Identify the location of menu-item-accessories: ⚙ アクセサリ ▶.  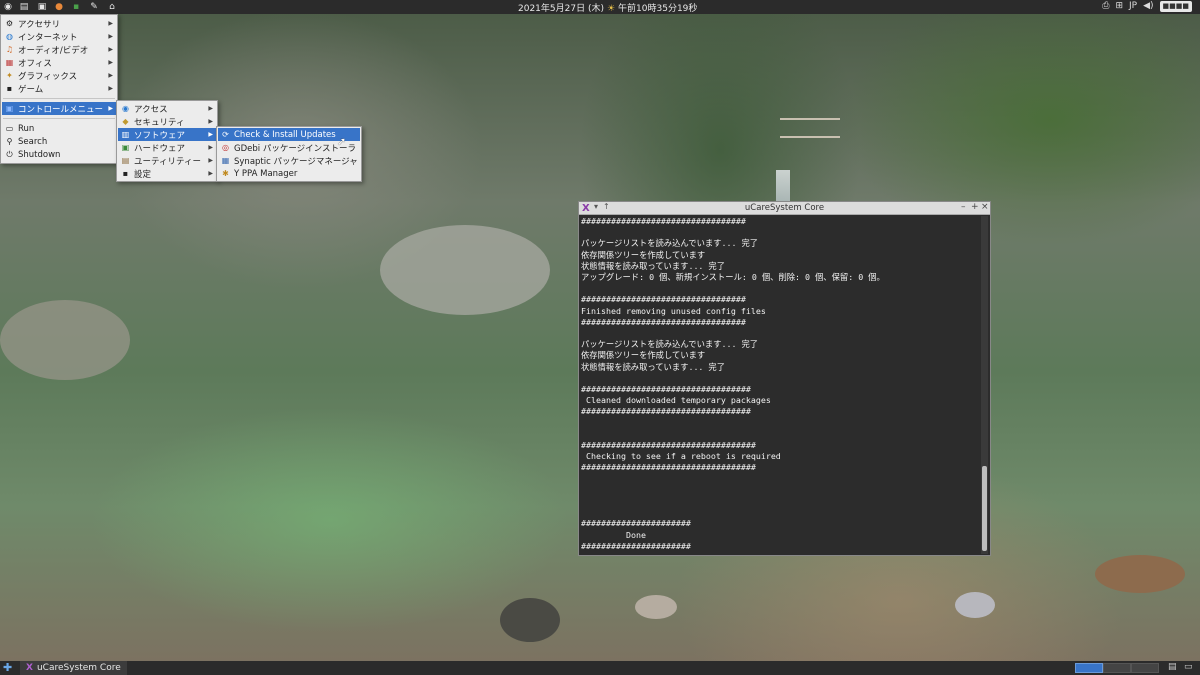
(59, 23).